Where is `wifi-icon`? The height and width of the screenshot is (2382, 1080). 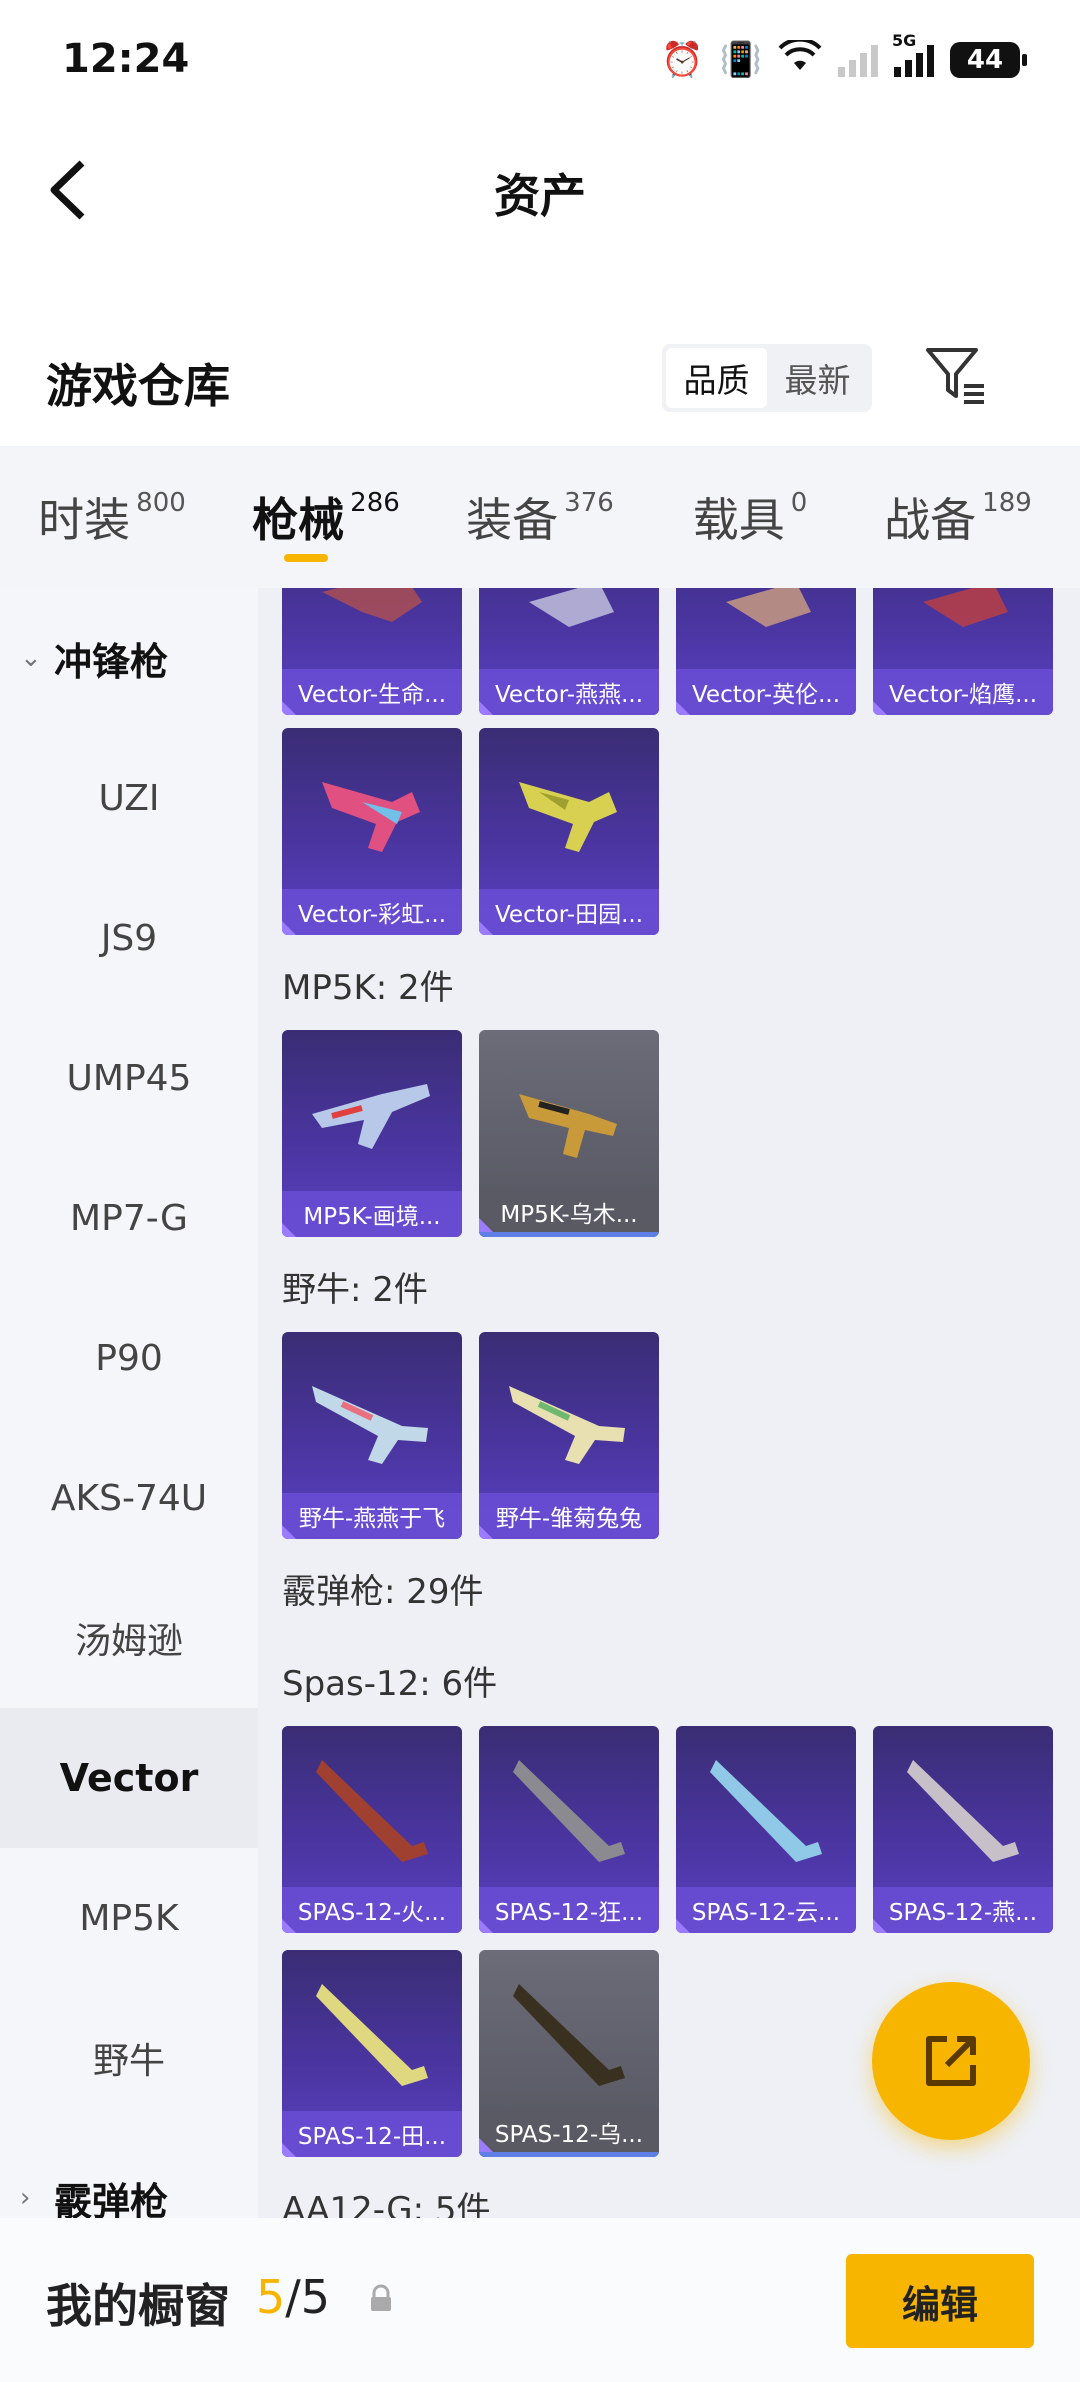
wifi-icon is located at coordinates (800, 58).